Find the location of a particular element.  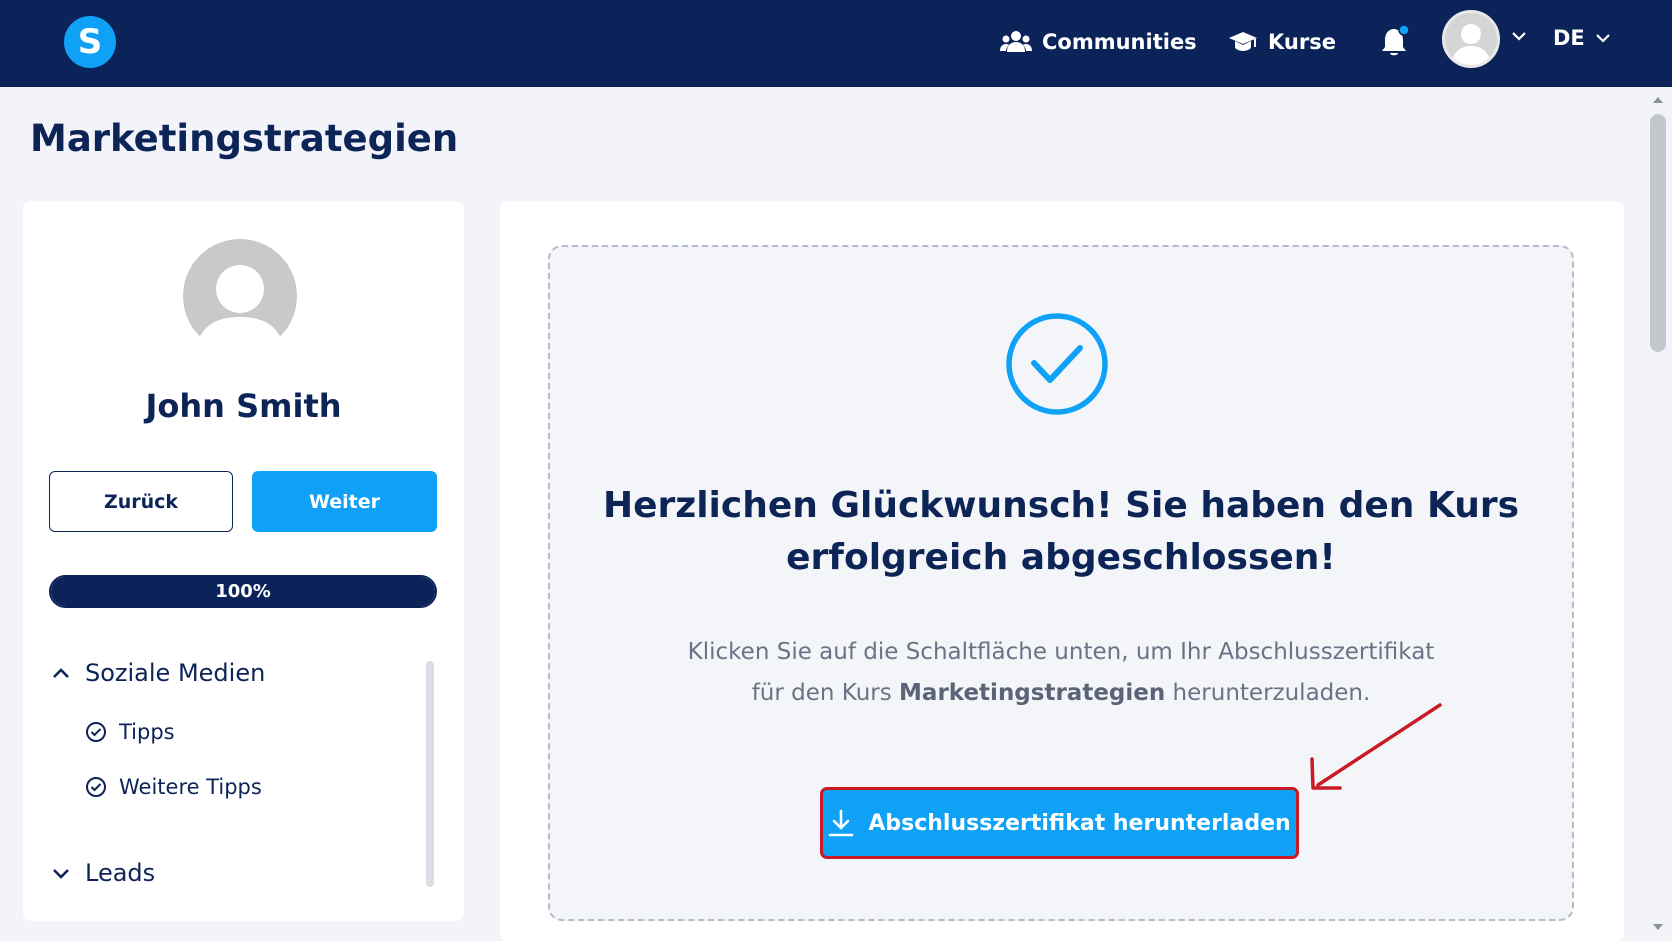

lesson-item-tipps: Tipps is located at coordinates (130, 732).